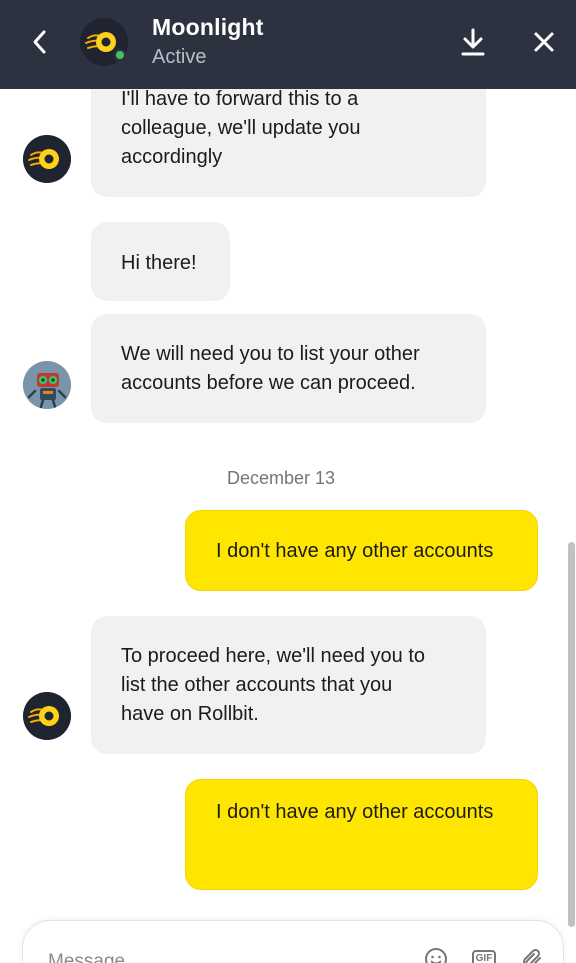 The height and width of the screenshot is (963, 576). I want to click on paperclip-icon, so click(532, 955).